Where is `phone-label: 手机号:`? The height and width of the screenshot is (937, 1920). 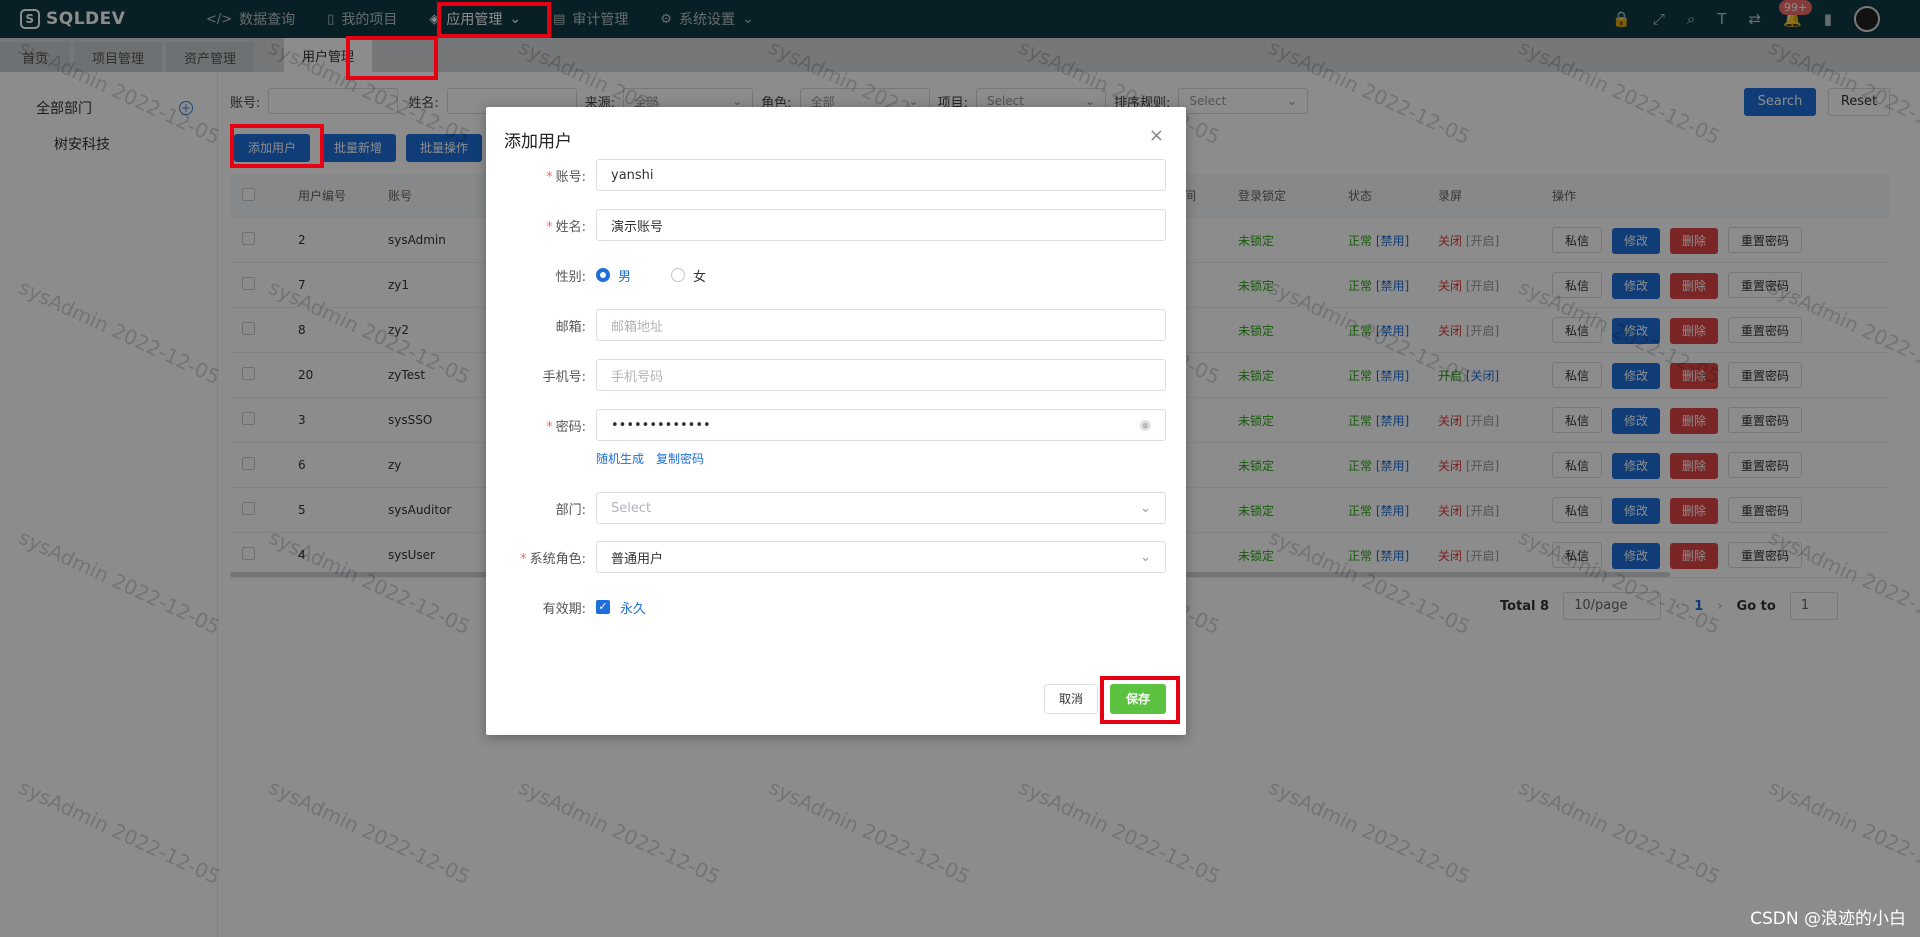
phone-label: 手机号: is located at coordinates (564, 377).